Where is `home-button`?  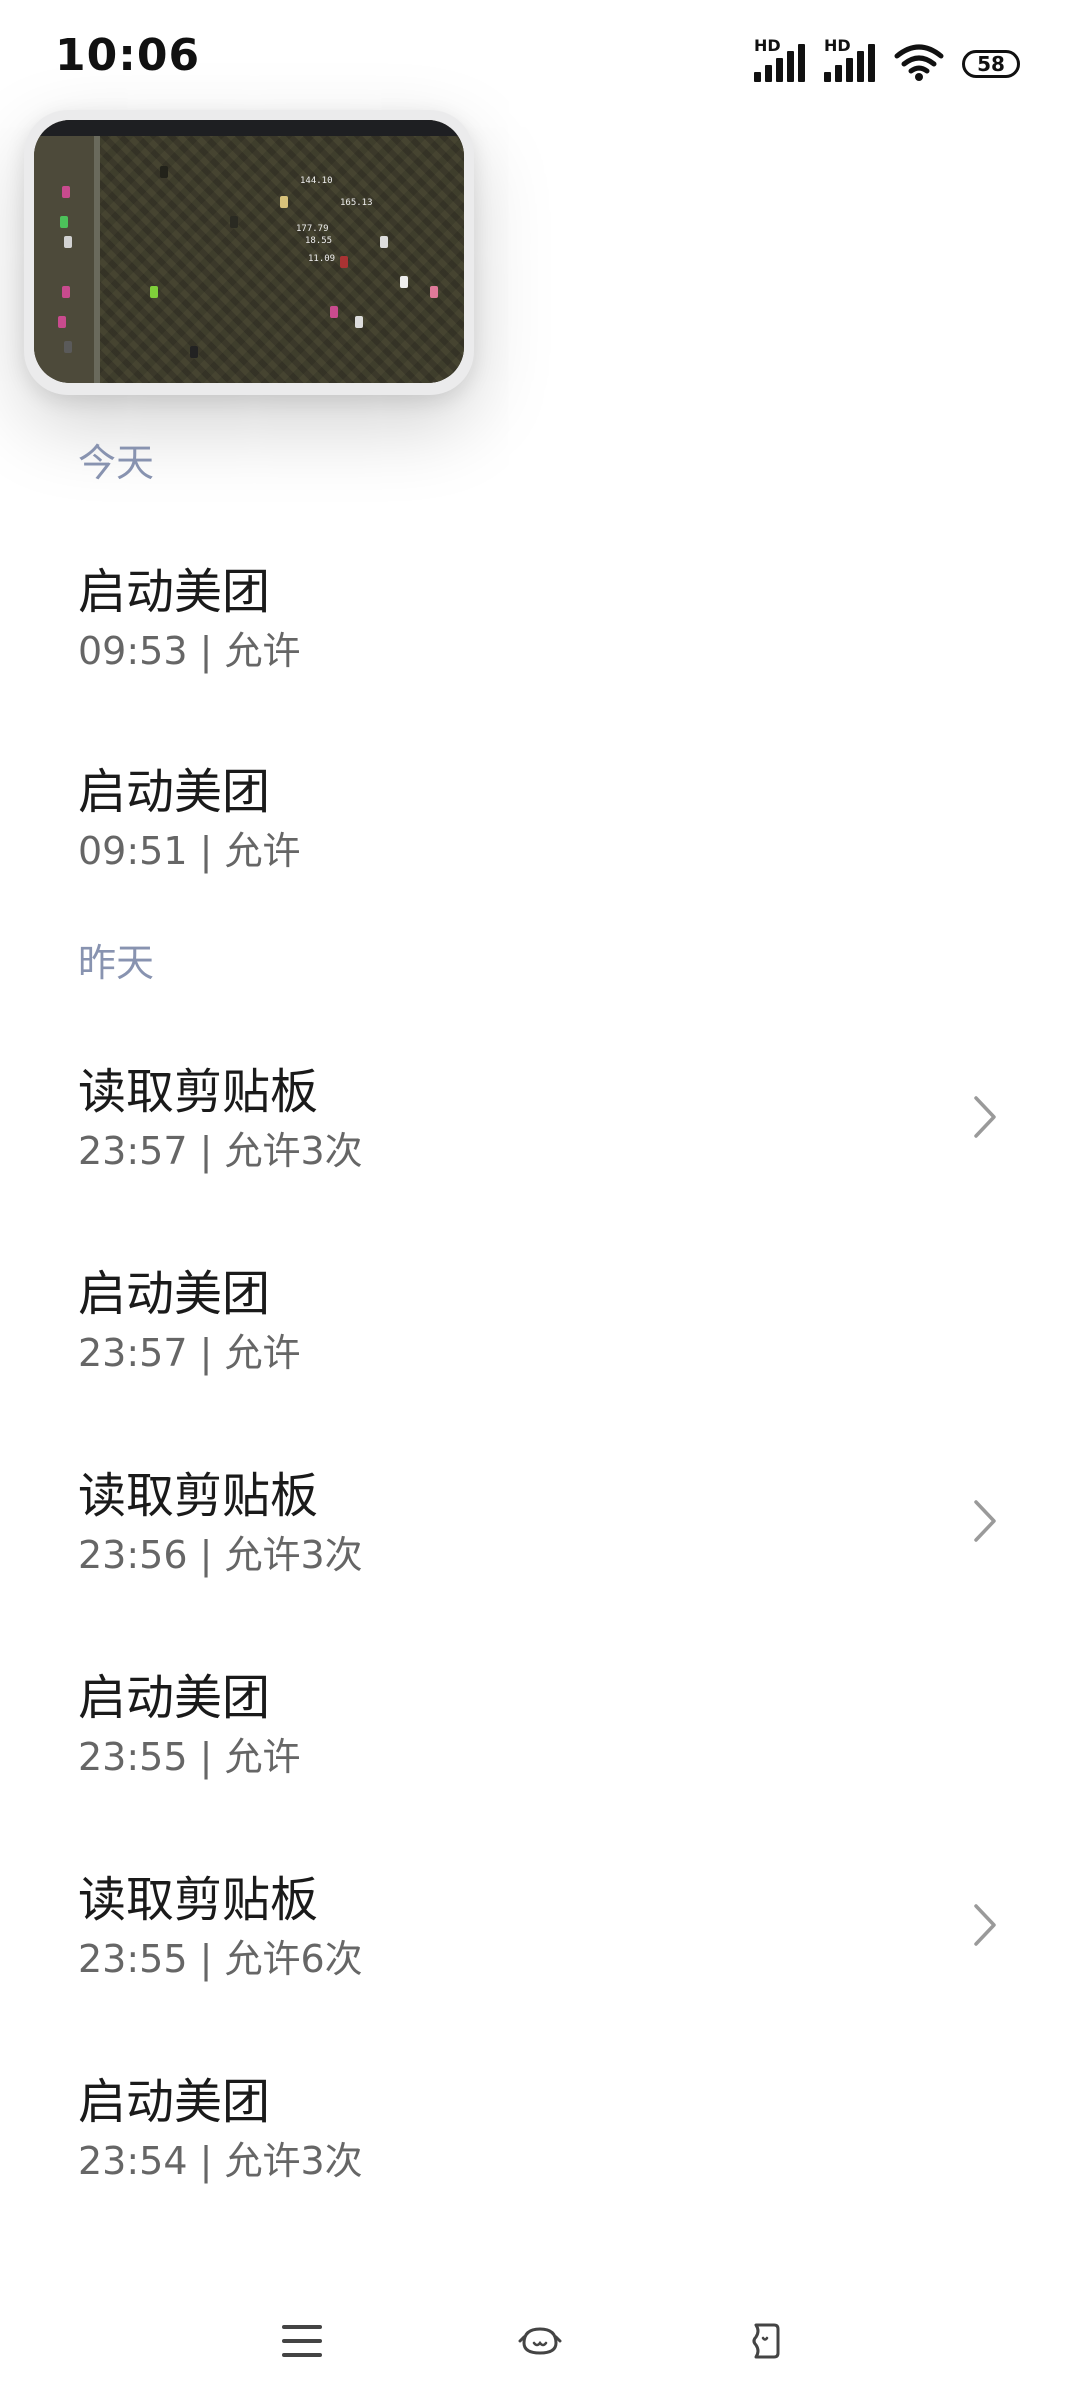 home-button is located at coordinates (540, 2341).